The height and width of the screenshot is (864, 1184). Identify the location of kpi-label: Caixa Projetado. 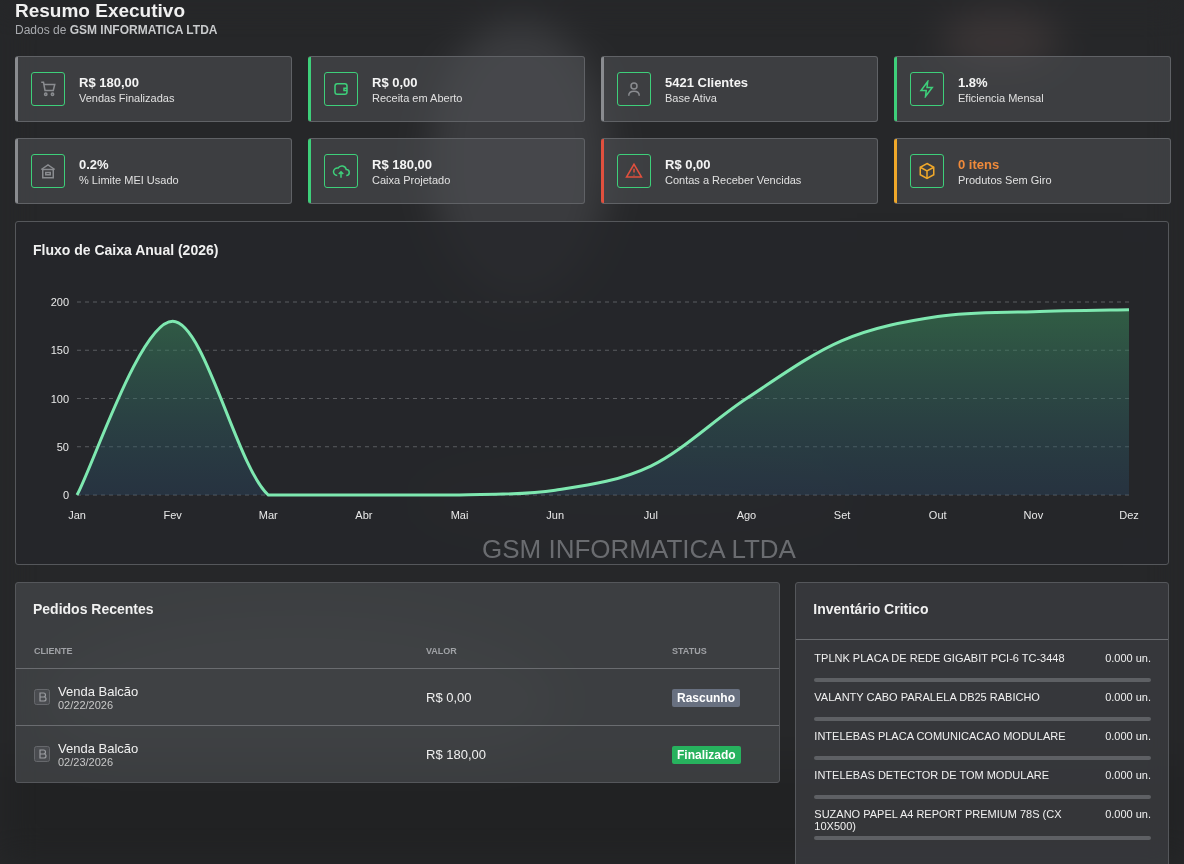
(411, 179).